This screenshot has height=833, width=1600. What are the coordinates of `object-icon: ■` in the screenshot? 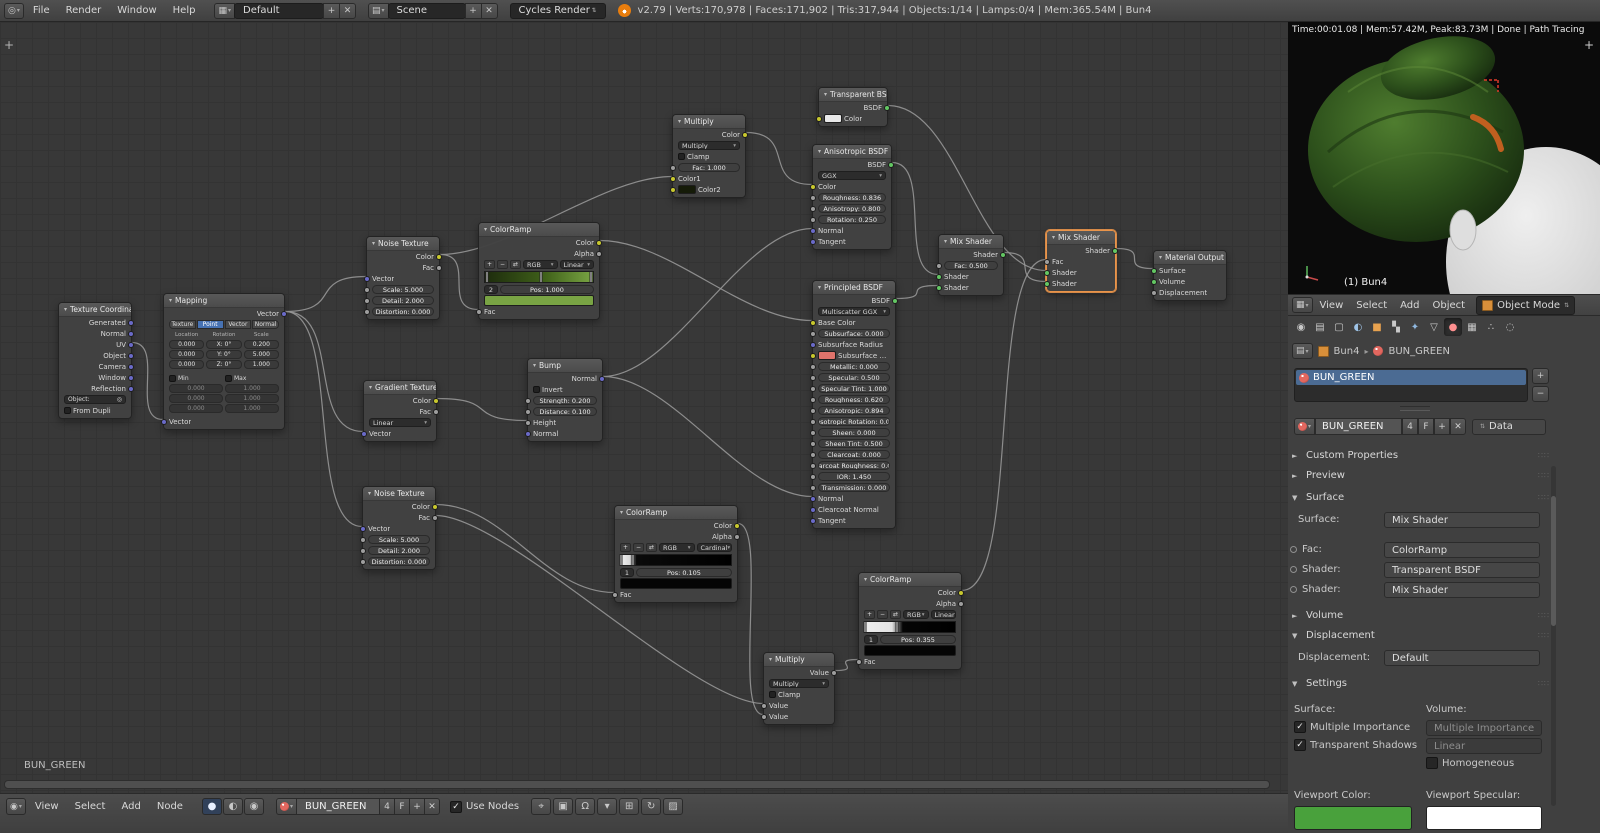 It's located at (1377, 327).